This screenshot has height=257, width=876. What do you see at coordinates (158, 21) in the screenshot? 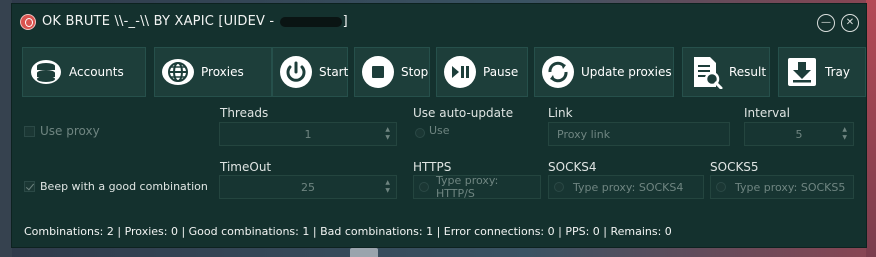
I see `window-title-prefix: OK BRUTE \\-_-\\ BY XAPIC [UIDEV -` at bounding box center [158, 21].